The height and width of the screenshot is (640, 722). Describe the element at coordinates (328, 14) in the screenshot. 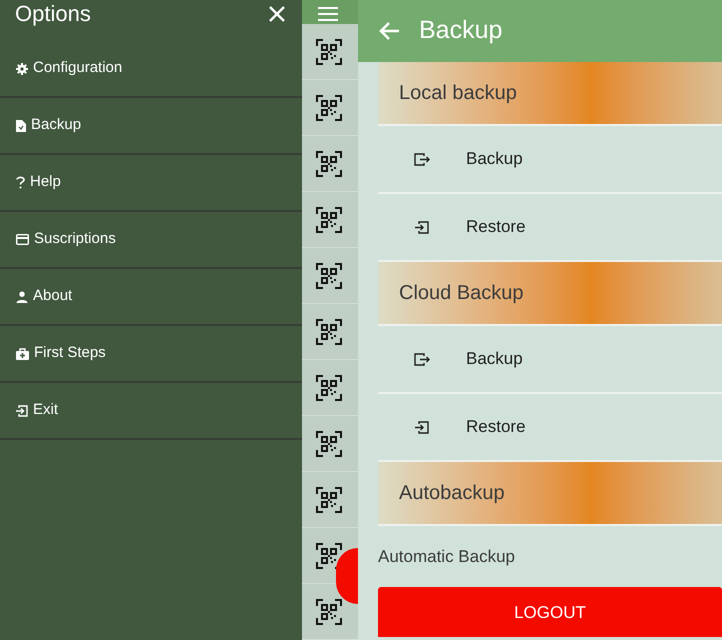

I see `menu-icon` at that location.